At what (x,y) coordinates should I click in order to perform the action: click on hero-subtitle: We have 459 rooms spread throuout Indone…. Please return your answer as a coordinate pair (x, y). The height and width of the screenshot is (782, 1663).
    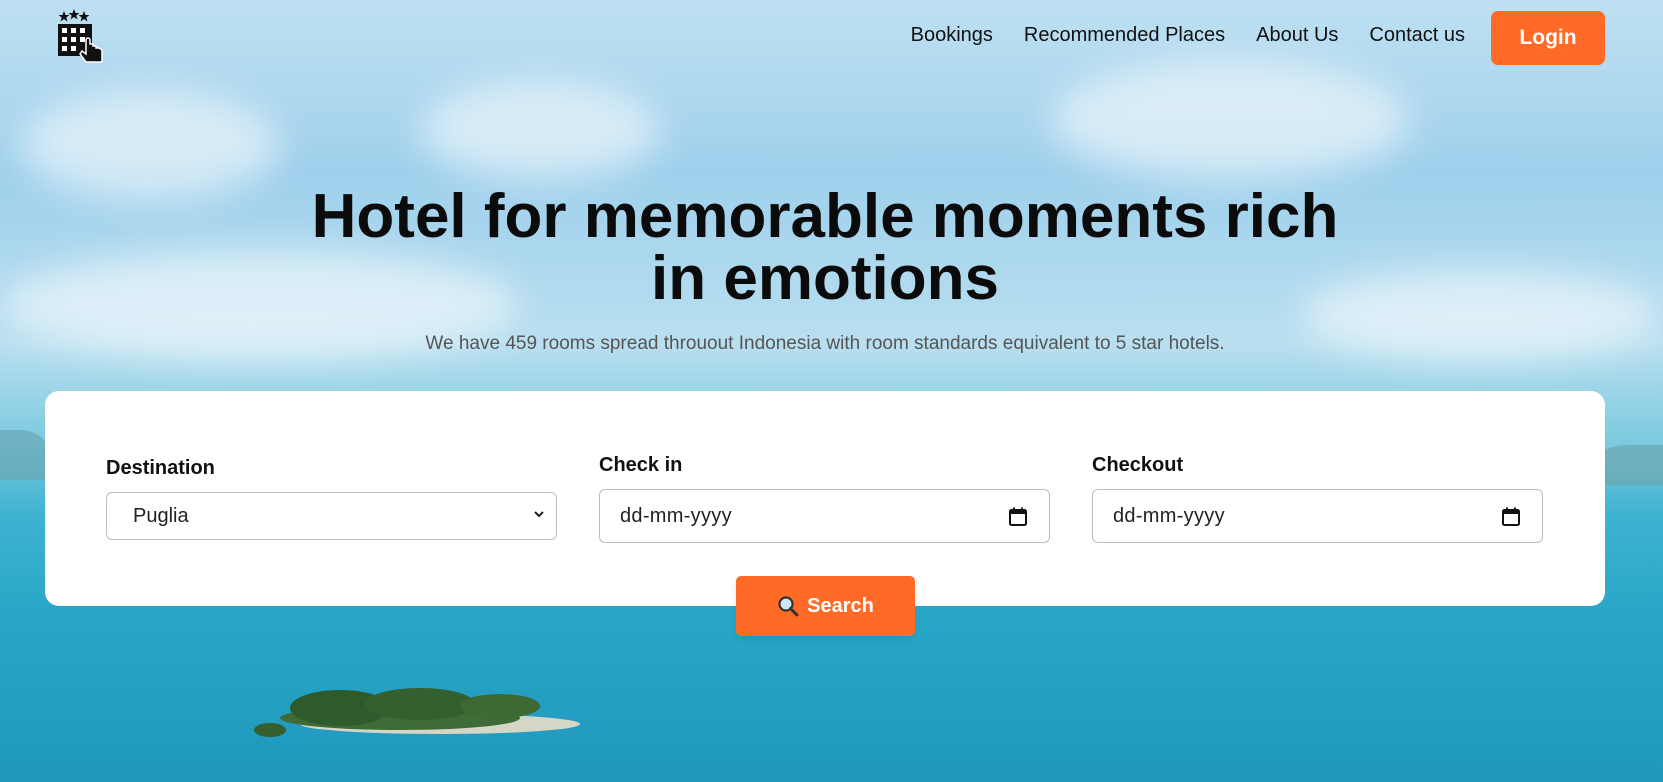
    Looking at the image, I should click on (825, 343).